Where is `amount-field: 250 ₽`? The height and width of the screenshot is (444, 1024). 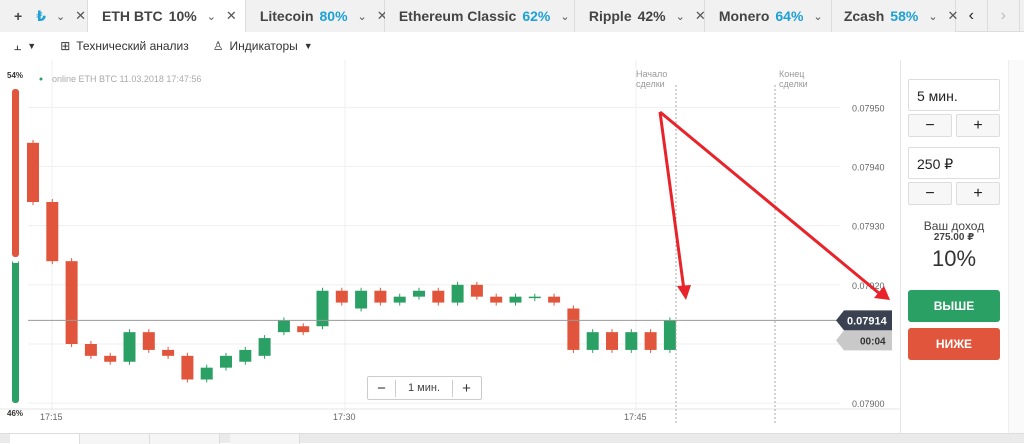 amount-field: 250 ₽ is located at coordinates (954, 163).